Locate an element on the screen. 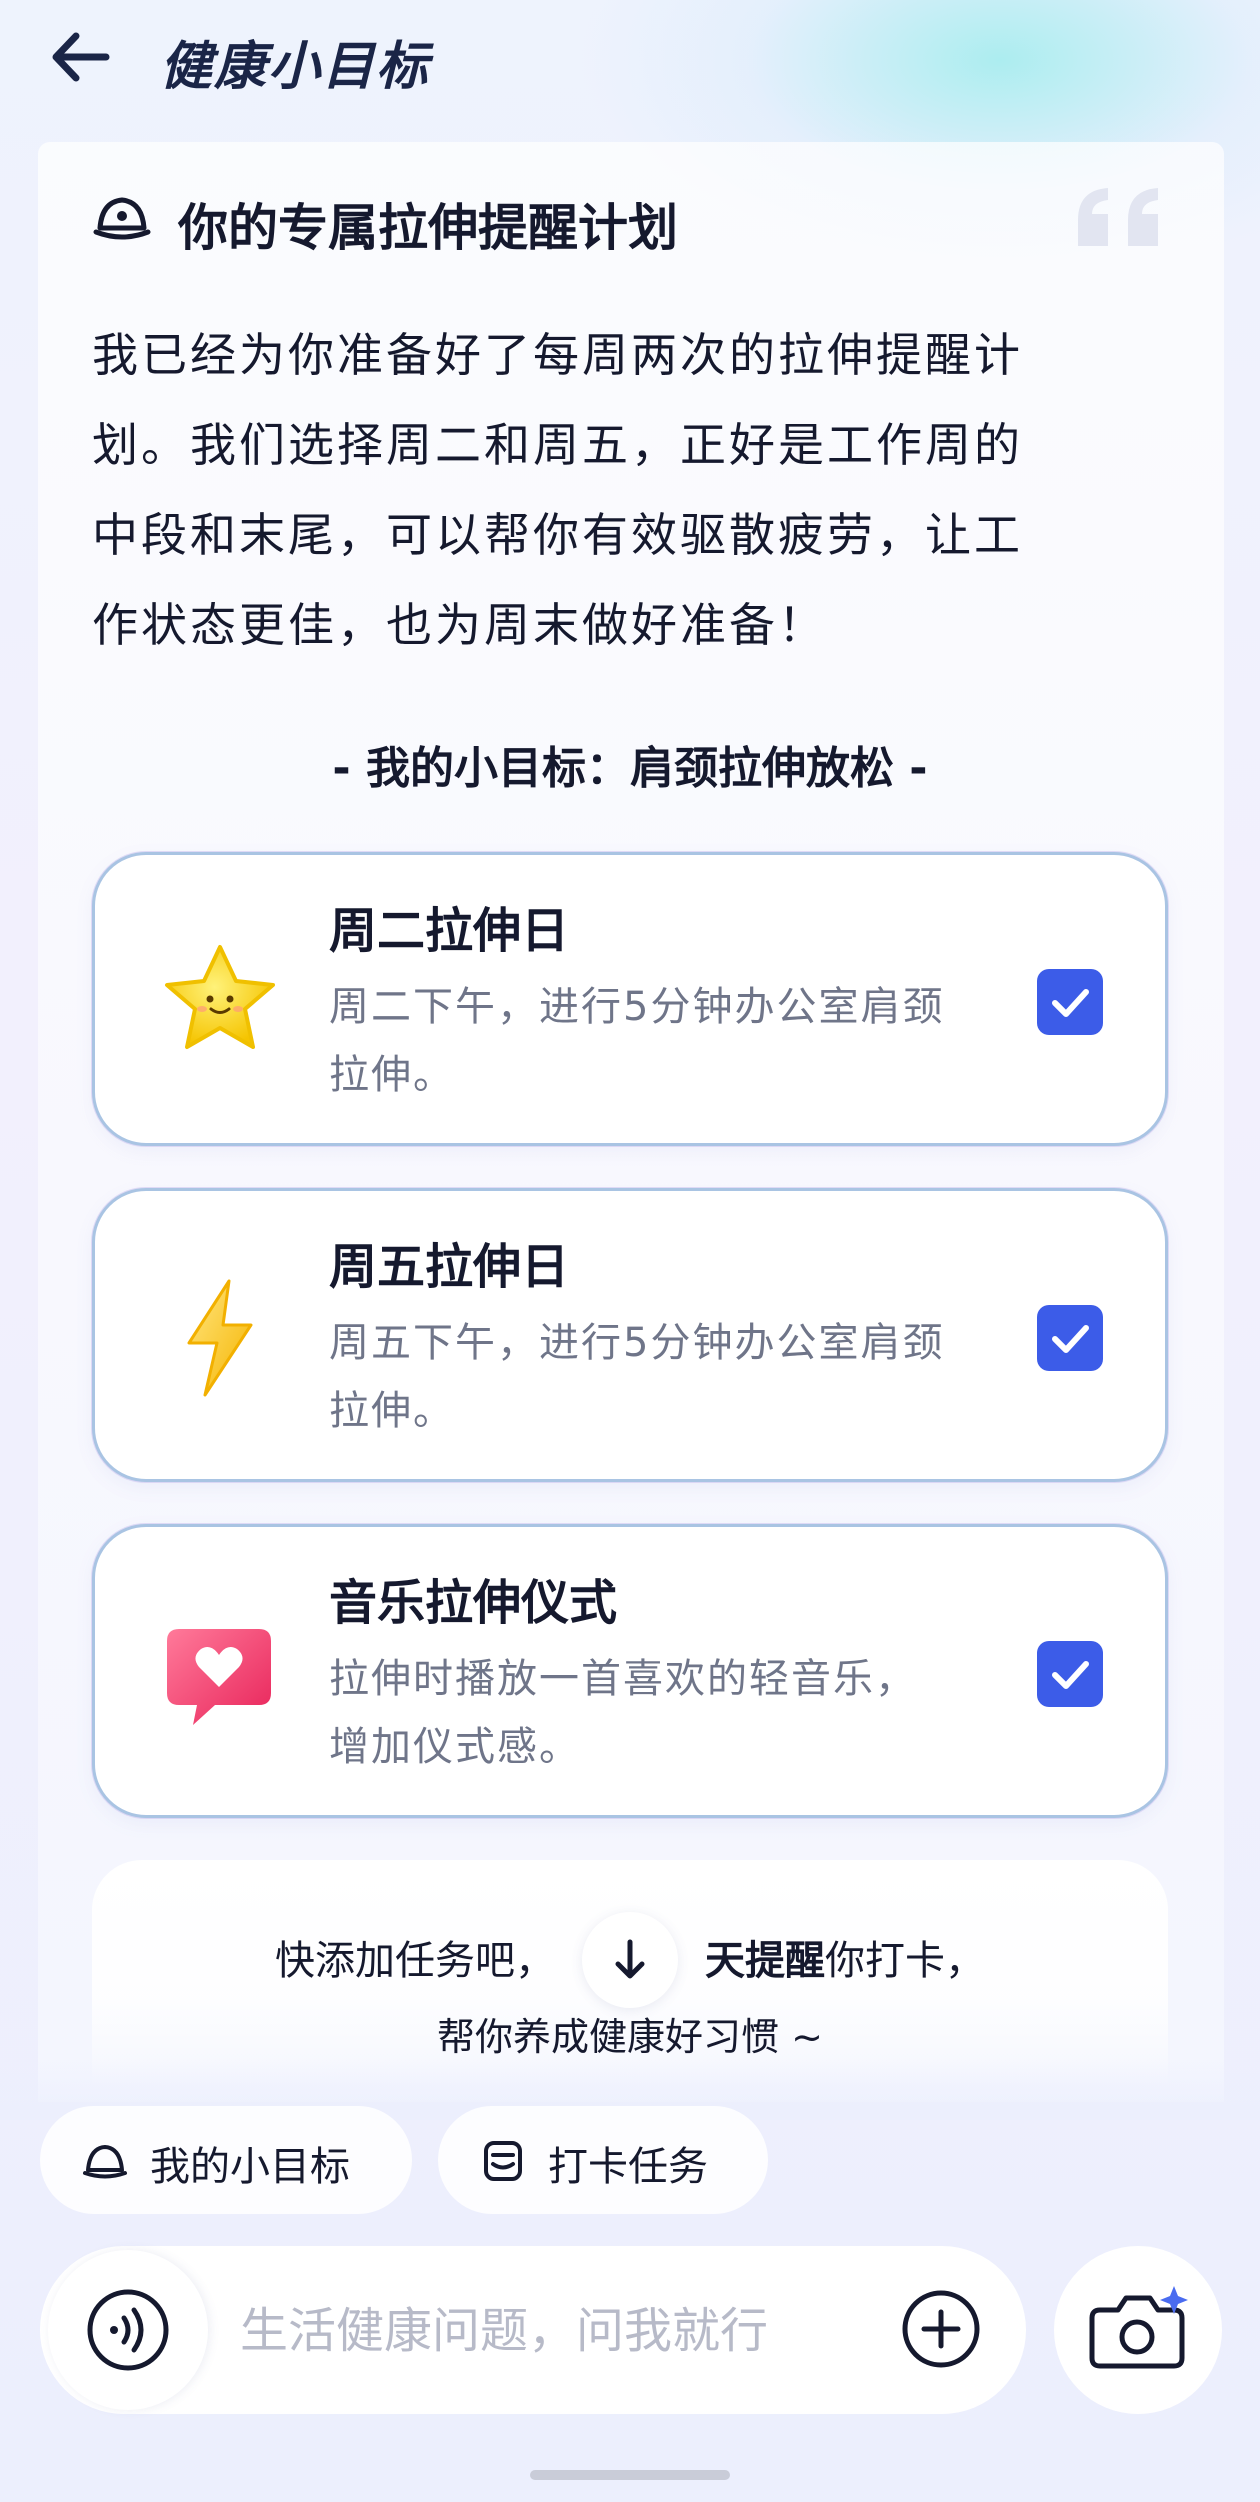 The width and height of the screenshot is (1260, 2502). task-description: 周二下午，进行5分钟办公室肩颈 拉伸。 is located at coordinates (669, 1041).